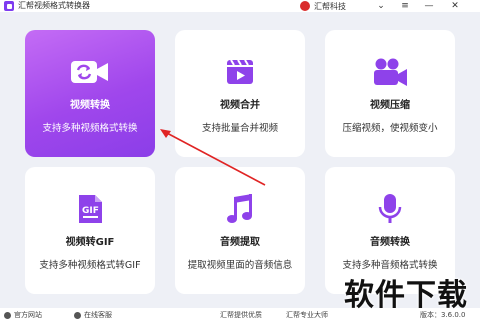 The width and height of the screenshot is (480, 320). What do you see at coordinates (240, 265) in the screenshot?
I see `card-description: 提取视频里面的音频信息` at bounding box center [240, 265].